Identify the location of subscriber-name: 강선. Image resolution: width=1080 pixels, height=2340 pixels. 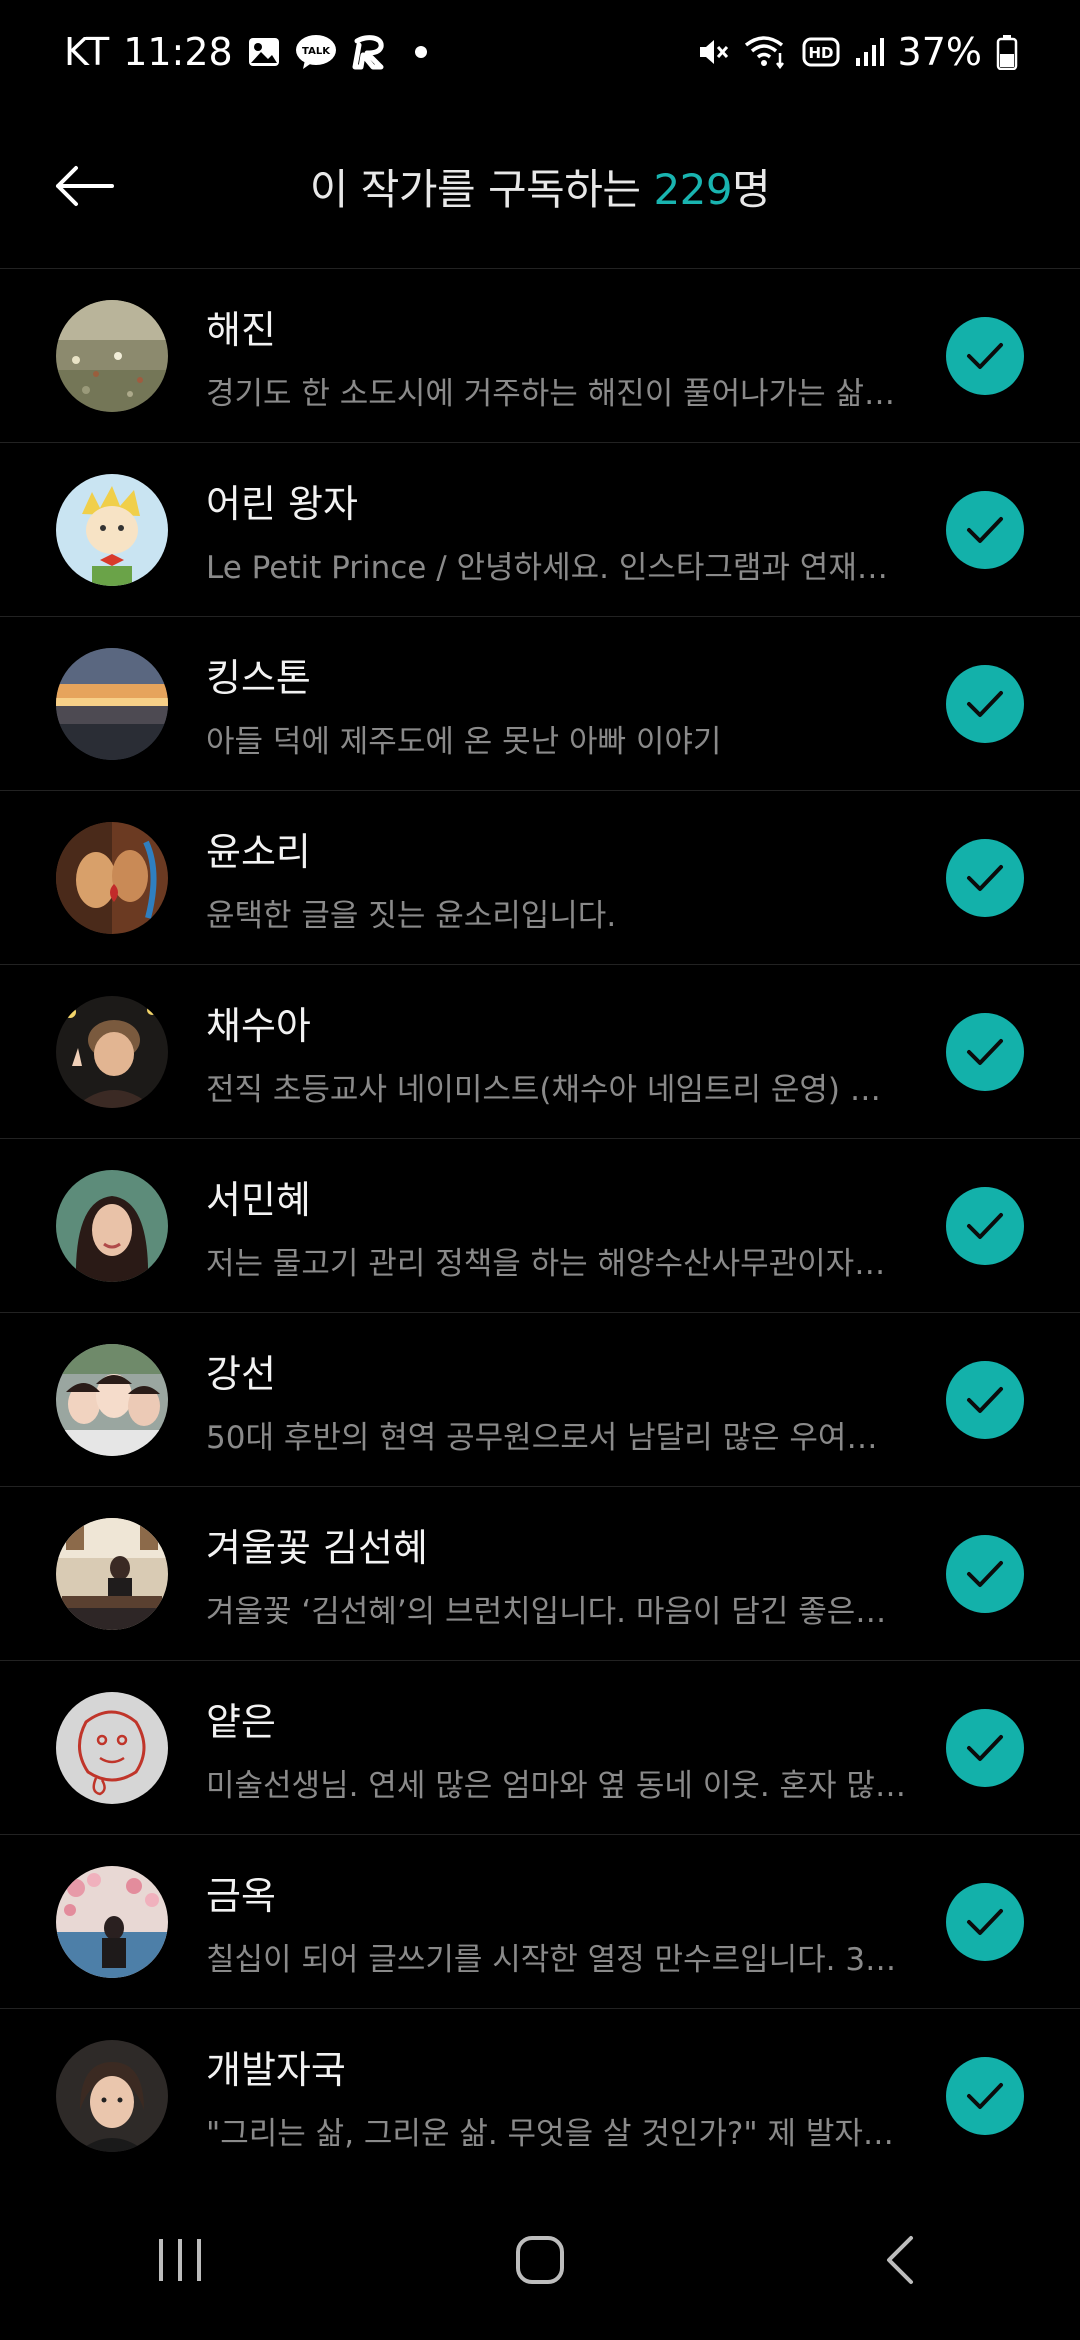
(241, 1373).